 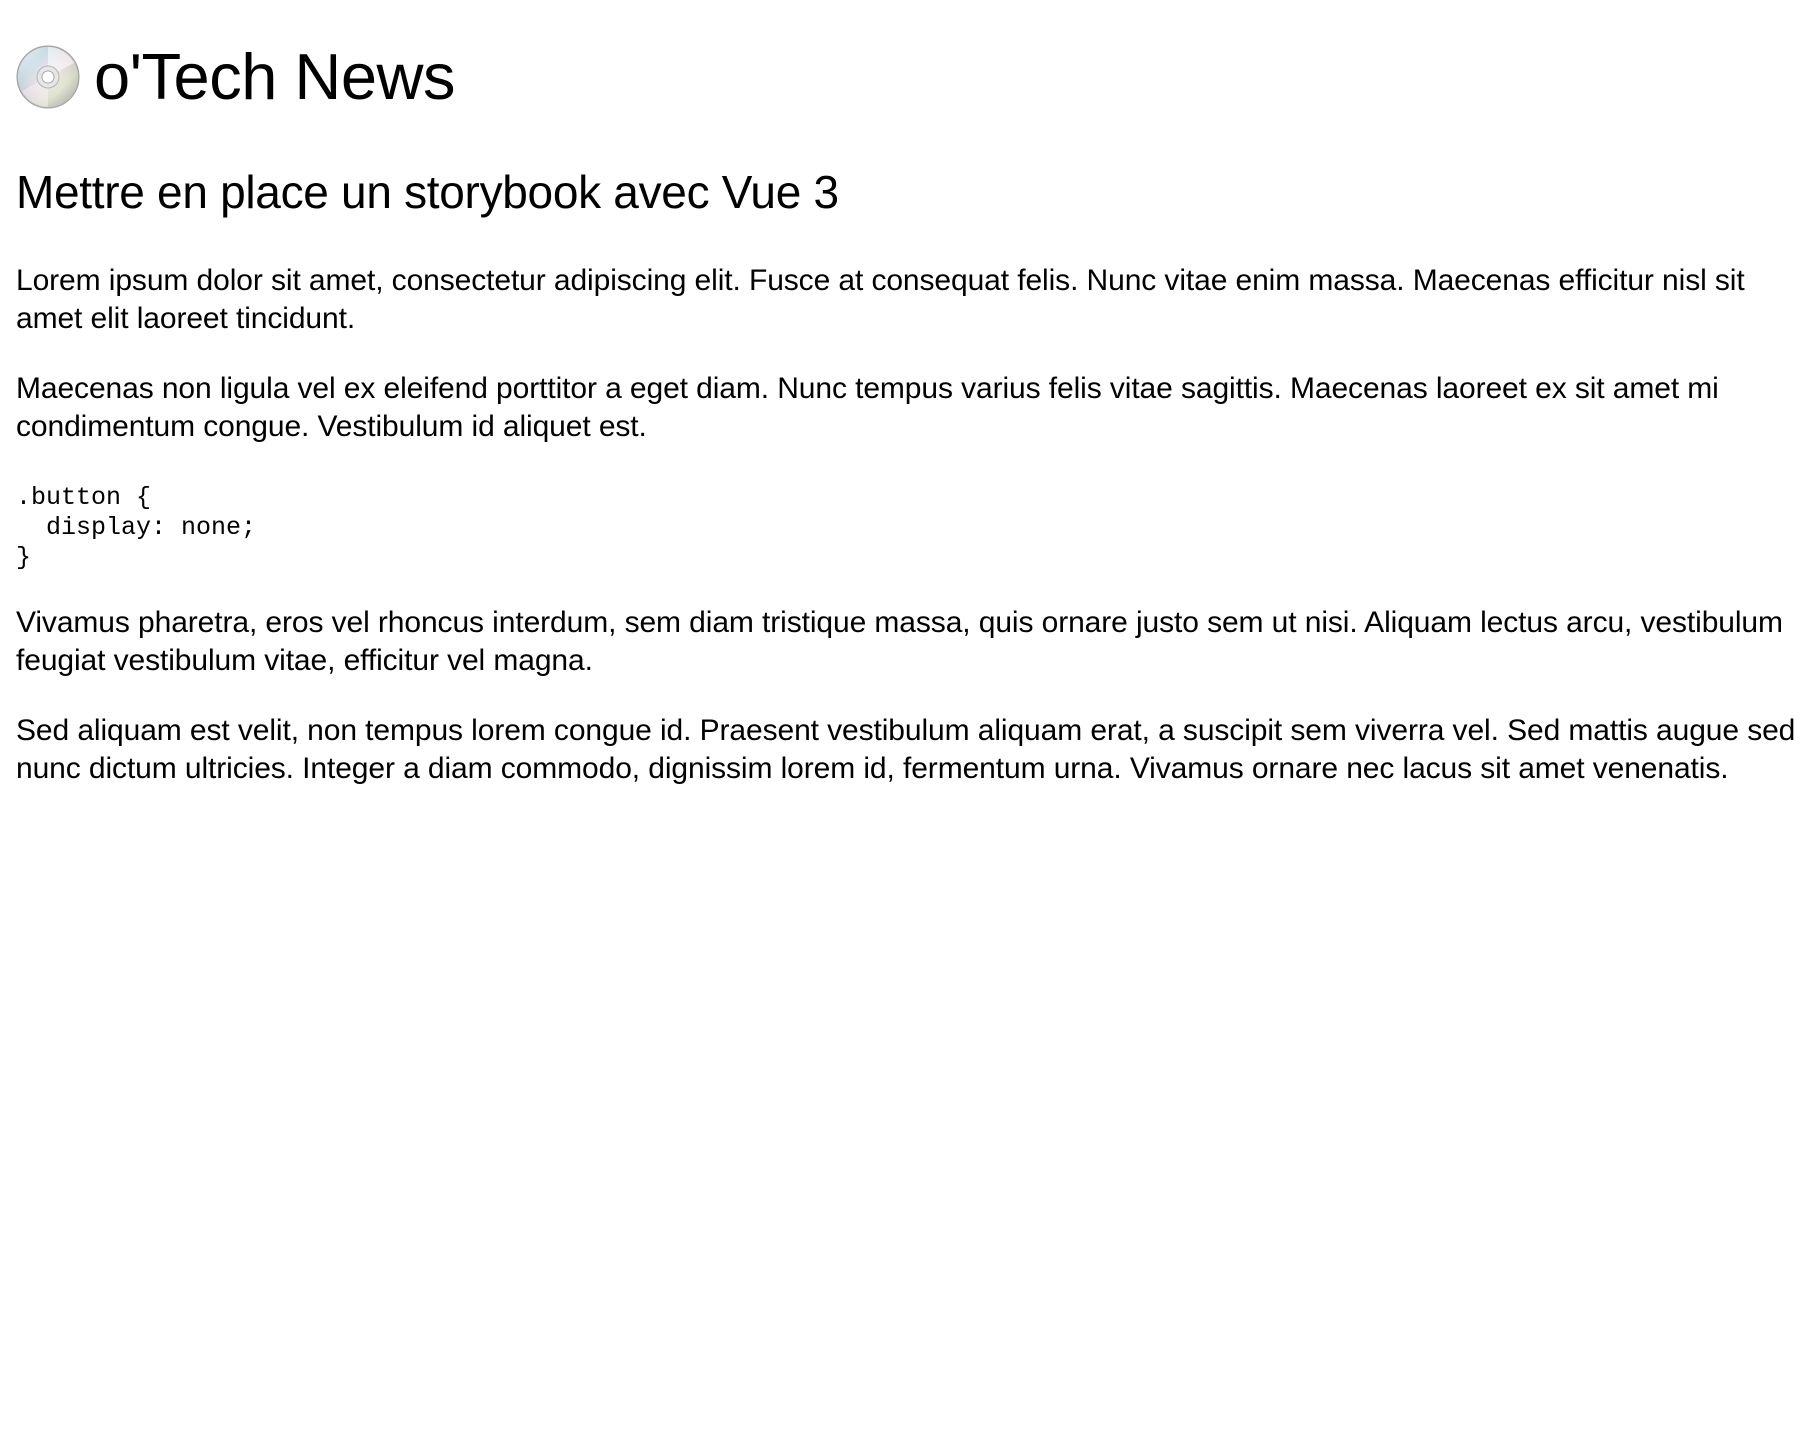 I want to click on article-title: Mettre en place un storybook avec Vue 3, so click(x=427, y=192).